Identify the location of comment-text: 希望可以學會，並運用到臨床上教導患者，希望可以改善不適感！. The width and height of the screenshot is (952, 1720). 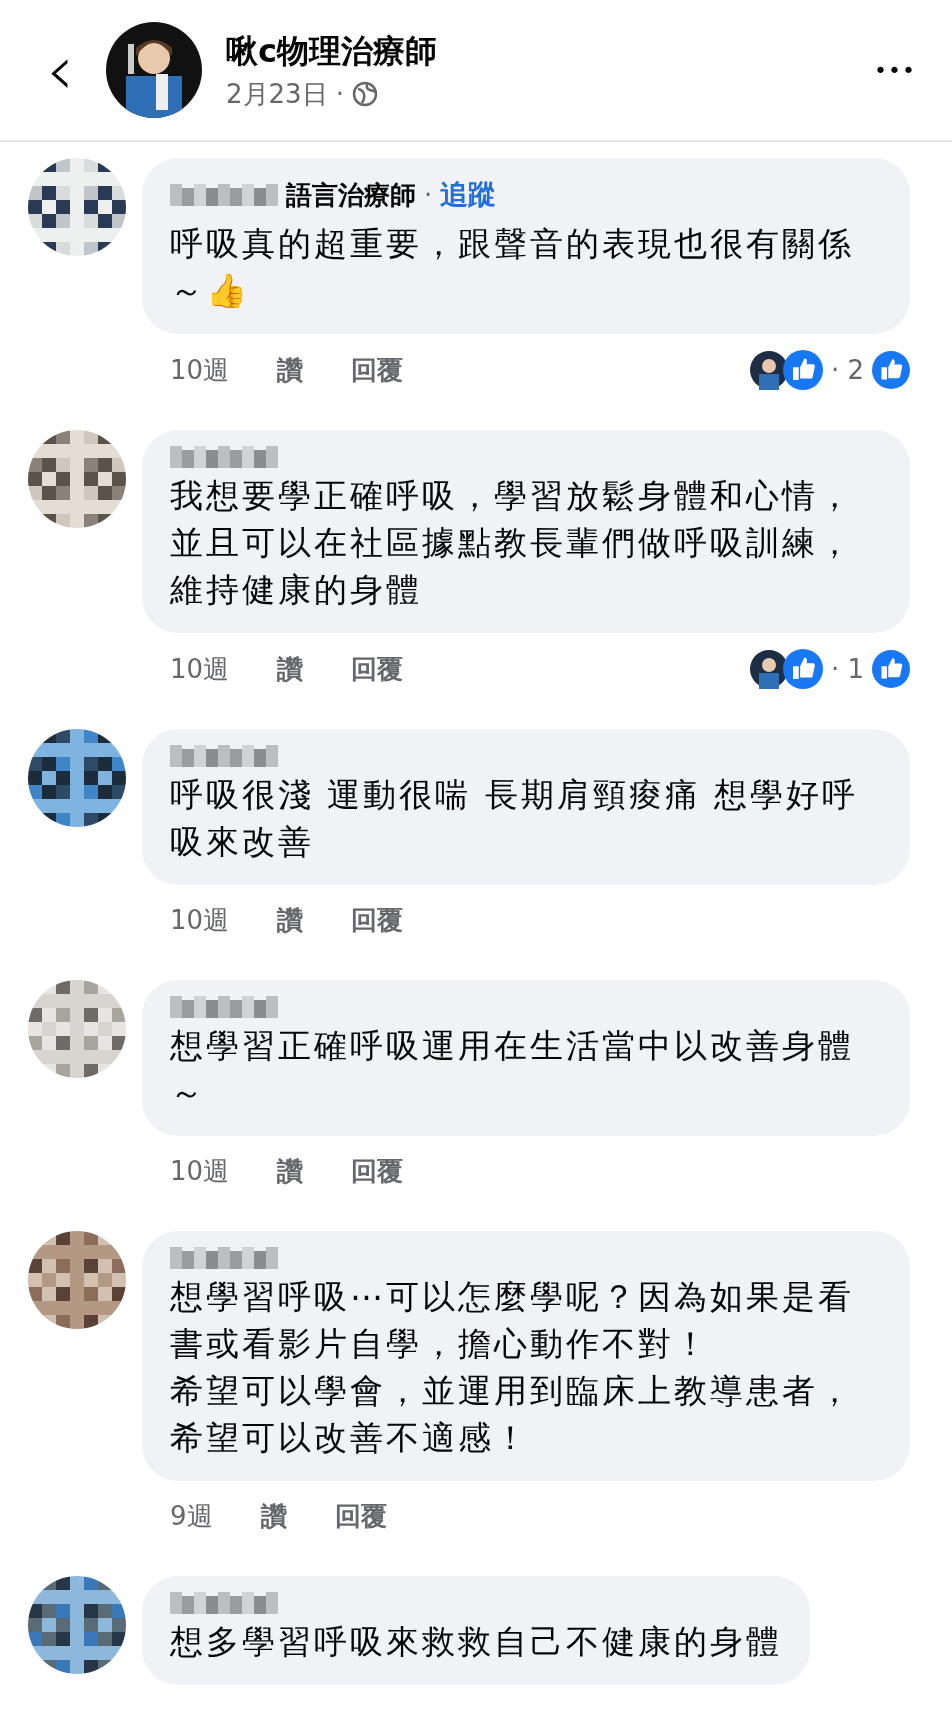
(512, 1414).